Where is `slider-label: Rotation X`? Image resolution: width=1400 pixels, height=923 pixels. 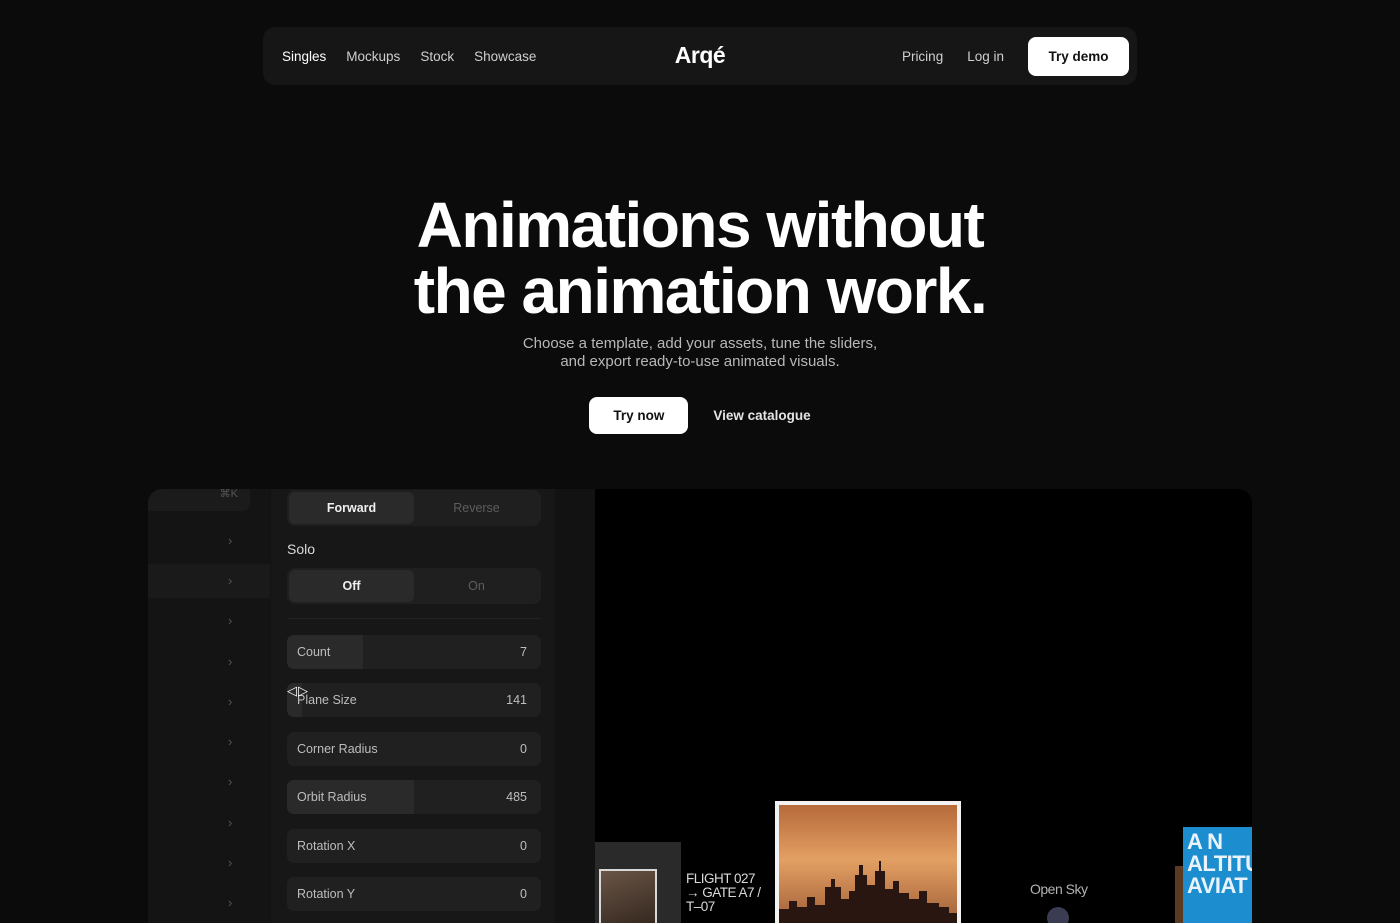 slider-label: Rotation X is located at coordinates (326, 846).